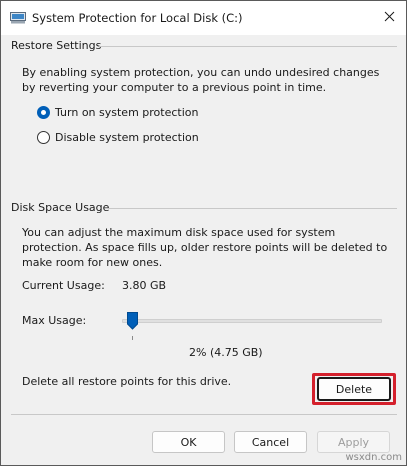 The height and width of the screenshot is (466, 407). I want to click on close-icon, so click(389, 18).